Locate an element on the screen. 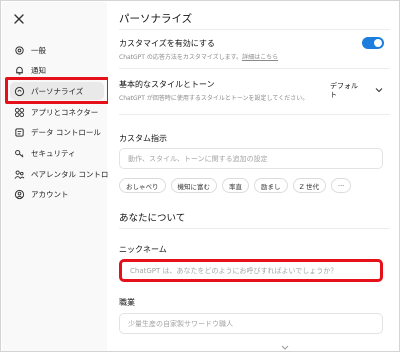 The width and height of the screenshot is (400, 352). apps-grid-icon is located at coordinates (19, 112).